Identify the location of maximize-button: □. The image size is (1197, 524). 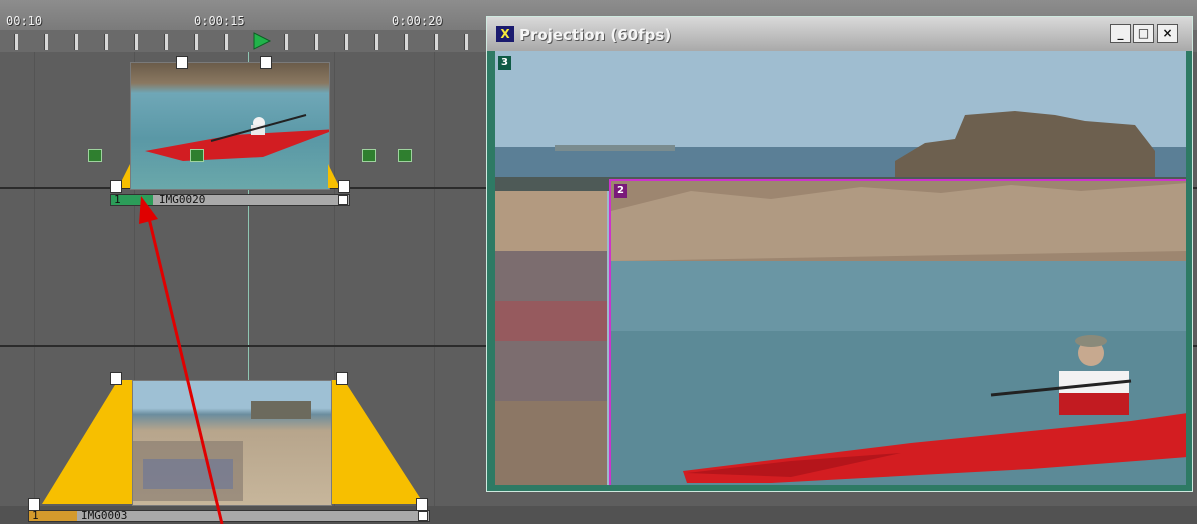
(1143, 33).